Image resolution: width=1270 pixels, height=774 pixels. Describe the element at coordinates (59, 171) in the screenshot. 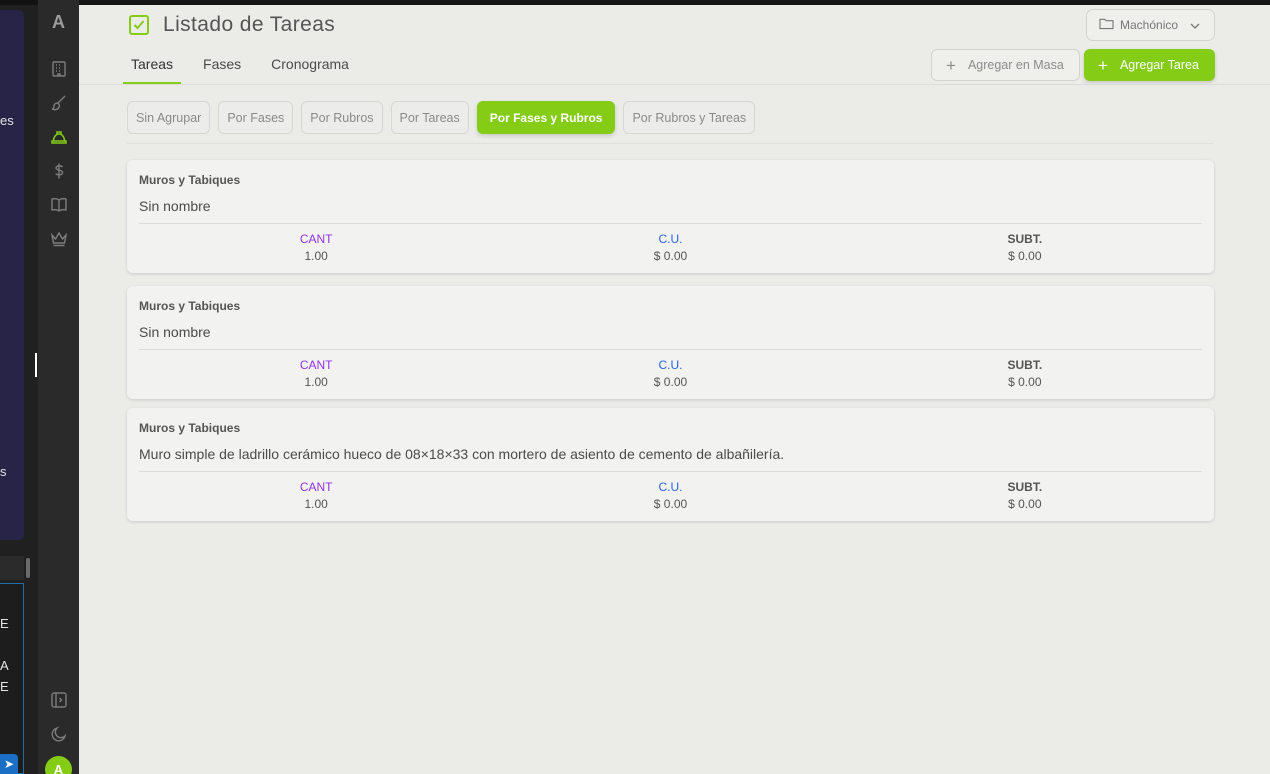

I see `dollar-icon` at that location.